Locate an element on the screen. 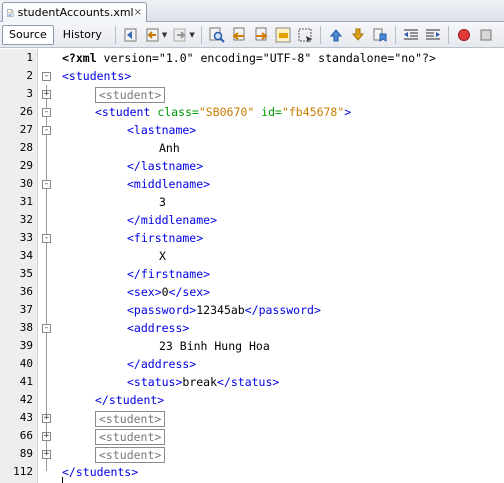 This screenshot has width=504, height=483. line-number: 112 is located at coordinates (23, 471).